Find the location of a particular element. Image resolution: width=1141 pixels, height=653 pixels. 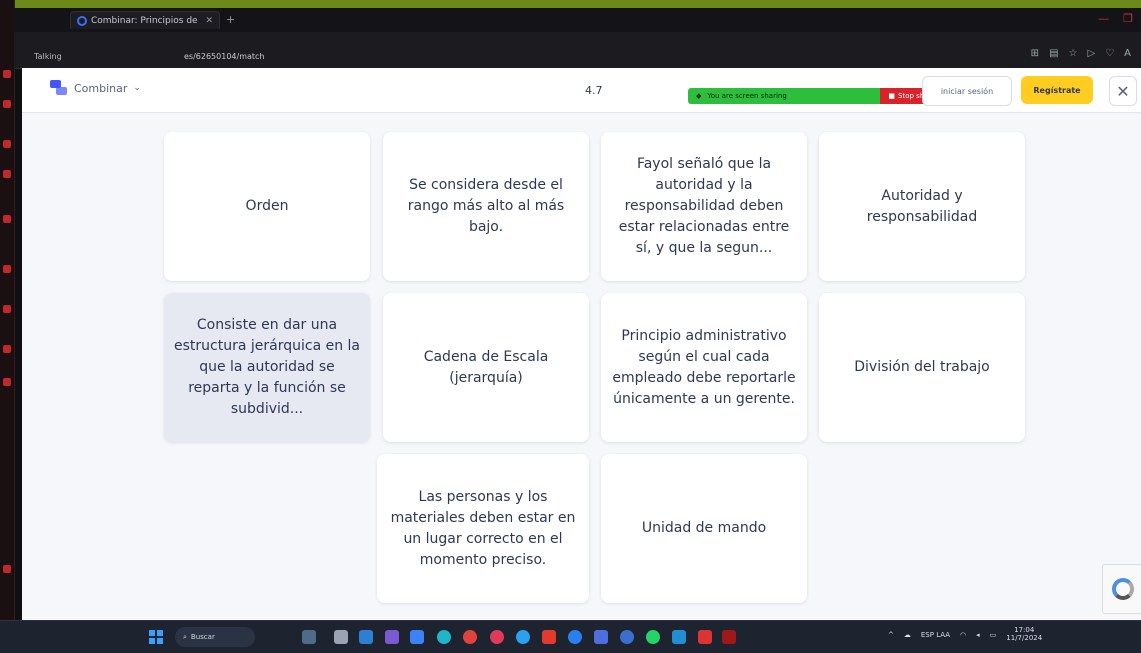

recaptcha-icon is located at coordinates (1122, 589).